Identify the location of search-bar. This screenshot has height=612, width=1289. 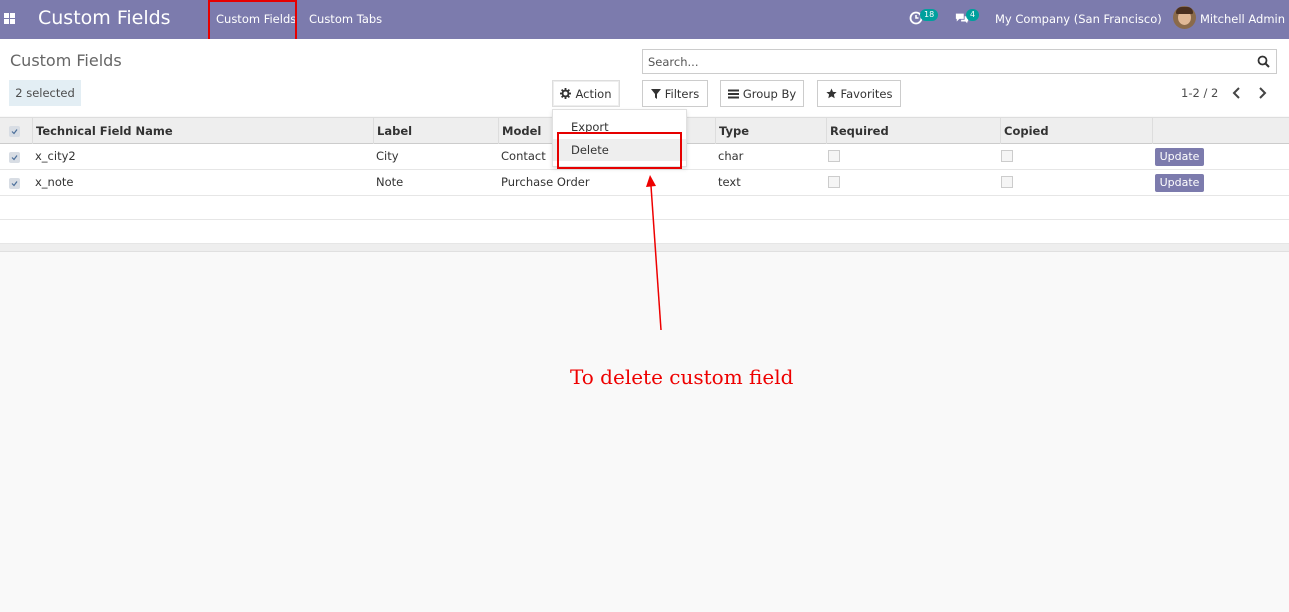
(959, 61).